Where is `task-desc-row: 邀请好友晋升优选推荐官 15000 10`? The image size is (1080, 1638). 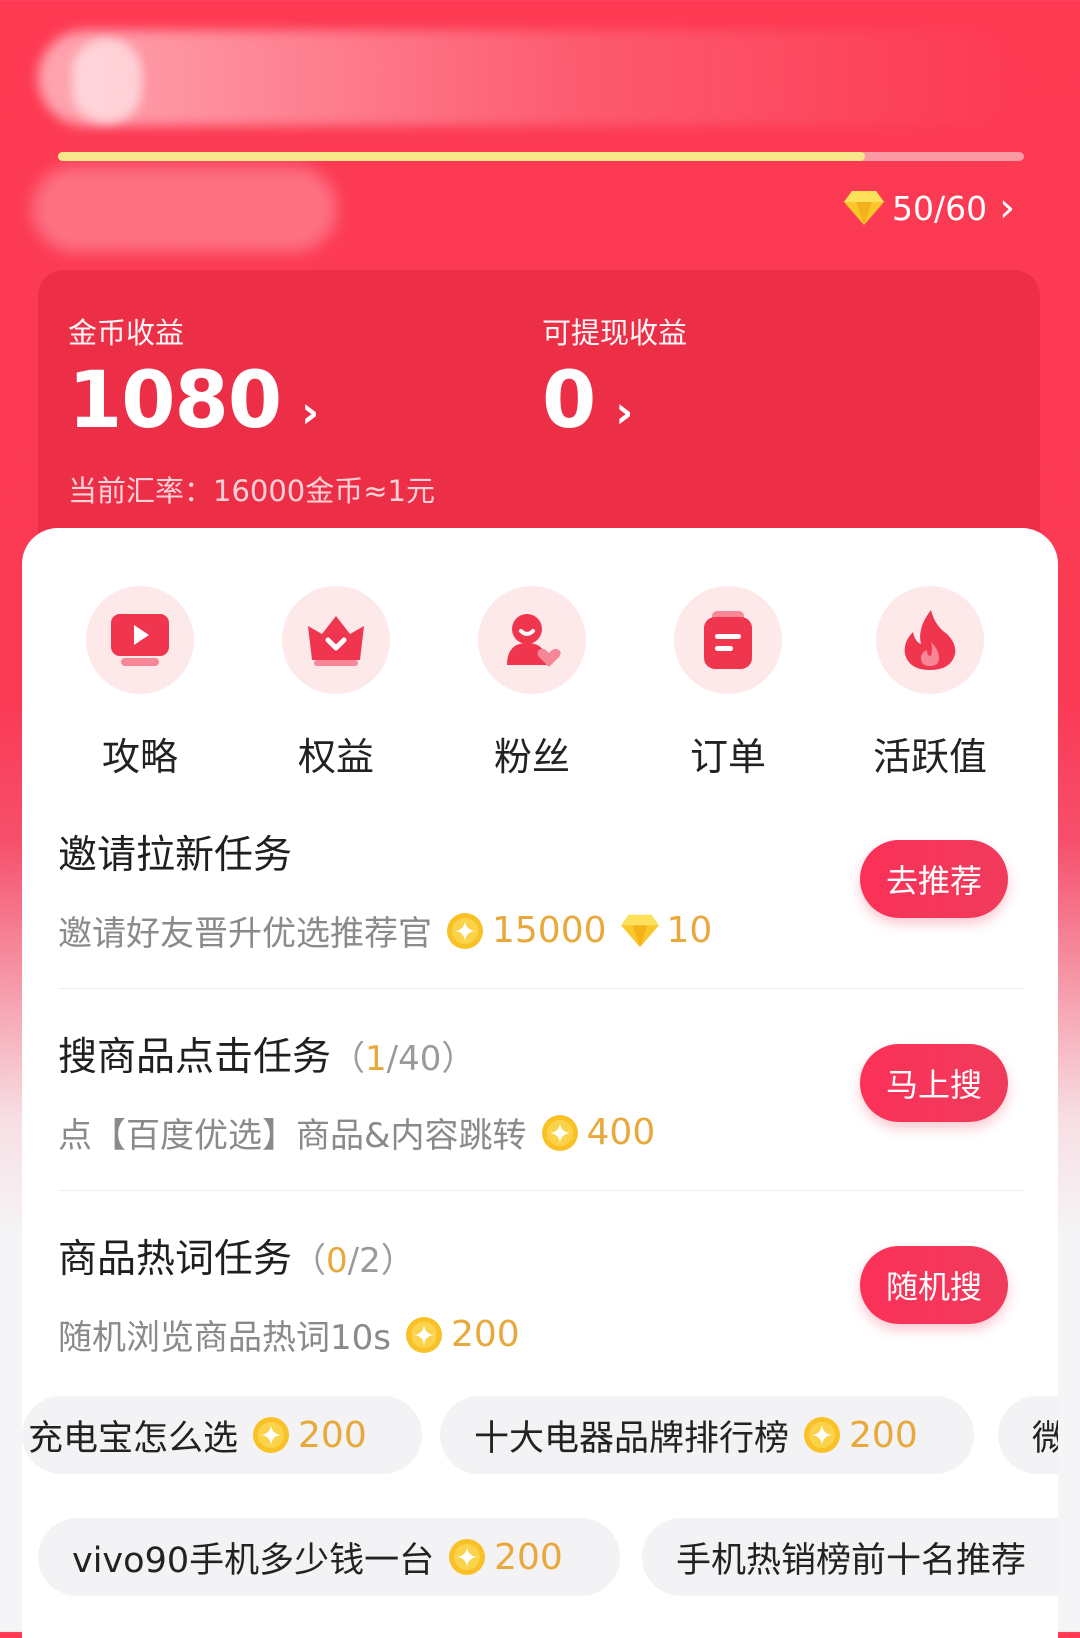
task-desc-row: 邀请好友晋升优选推荐官 15000 10 is located at coordinates (538, 930).